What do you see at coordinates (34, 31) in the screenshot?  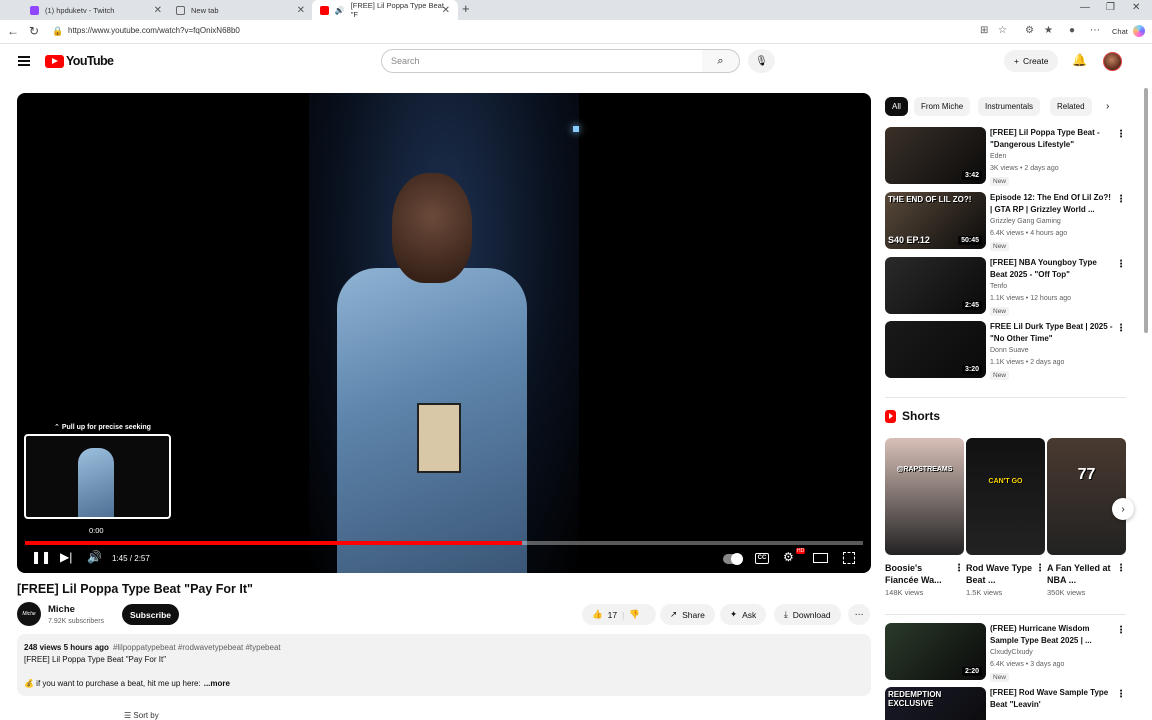 I see `refresh-icon: ↻` at bounding box center [34, 31].